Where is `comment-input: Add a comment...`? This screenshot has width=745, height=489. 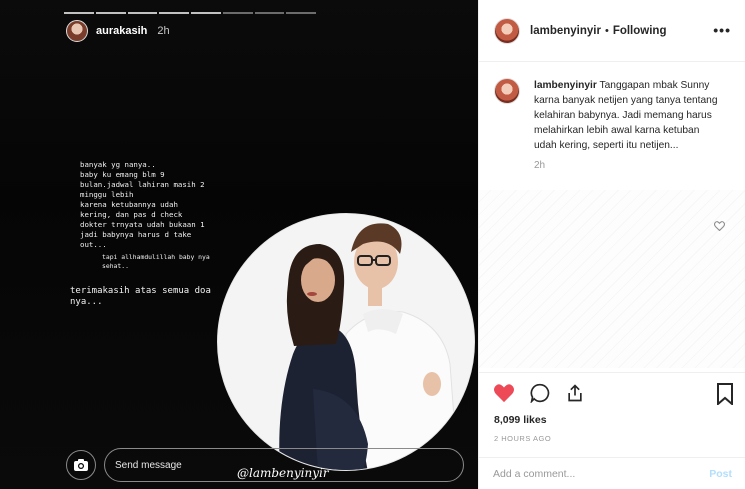 comment-input: Add a comment... is located at coordinates (601, 474).